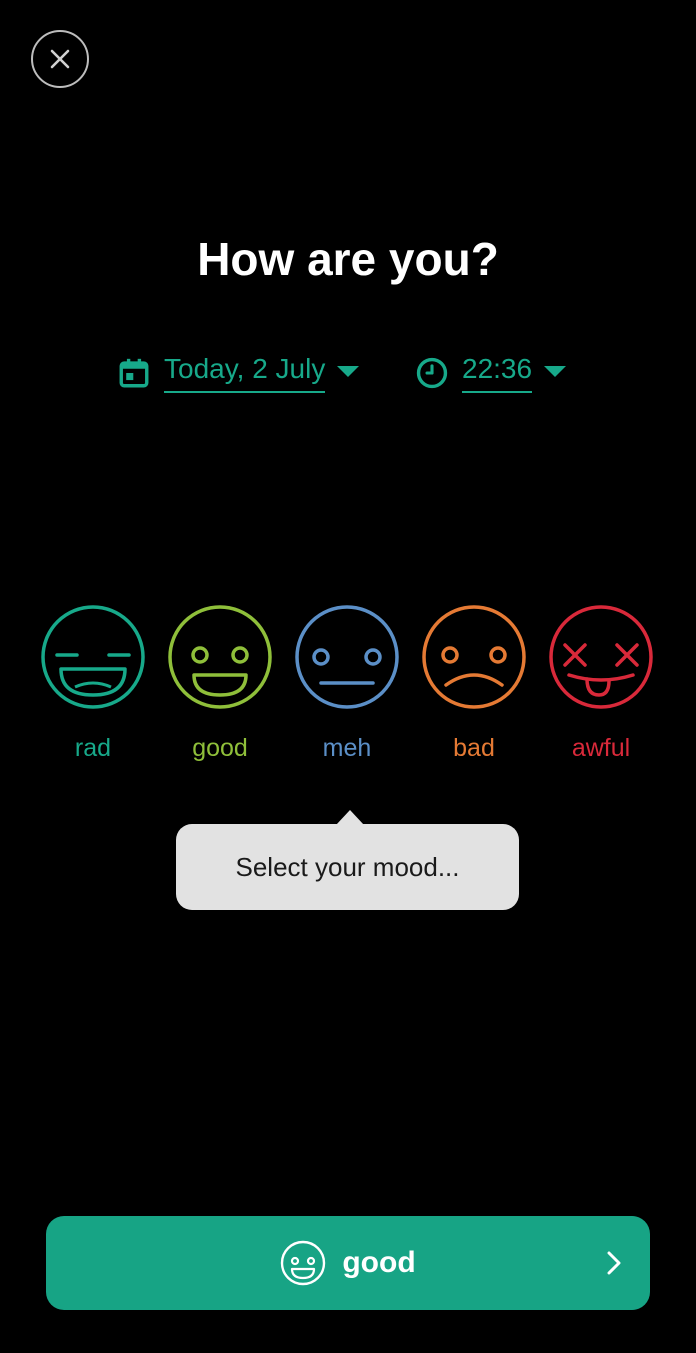 This screenshot has height=1353, width=696. Describe the element at coordinates (347, 748) in the screenshot. I see `mood-label-meh: meh` at that location.